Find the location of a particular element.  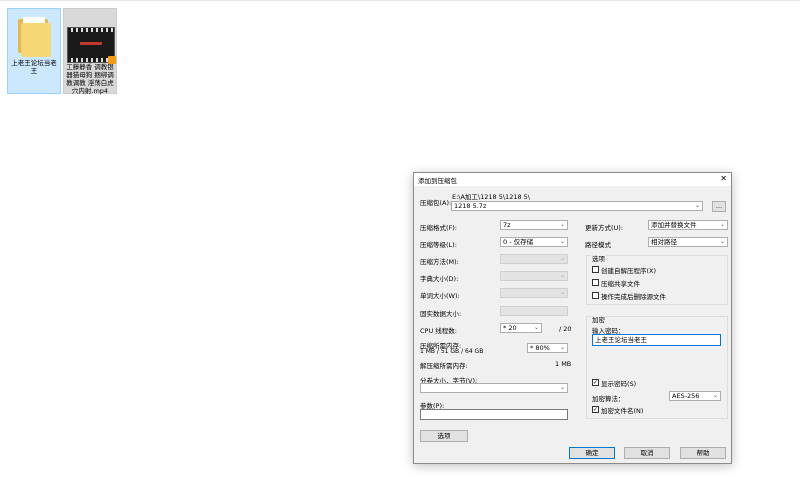

enc-method-value: AES-256 is located at coordinates (686, 396).